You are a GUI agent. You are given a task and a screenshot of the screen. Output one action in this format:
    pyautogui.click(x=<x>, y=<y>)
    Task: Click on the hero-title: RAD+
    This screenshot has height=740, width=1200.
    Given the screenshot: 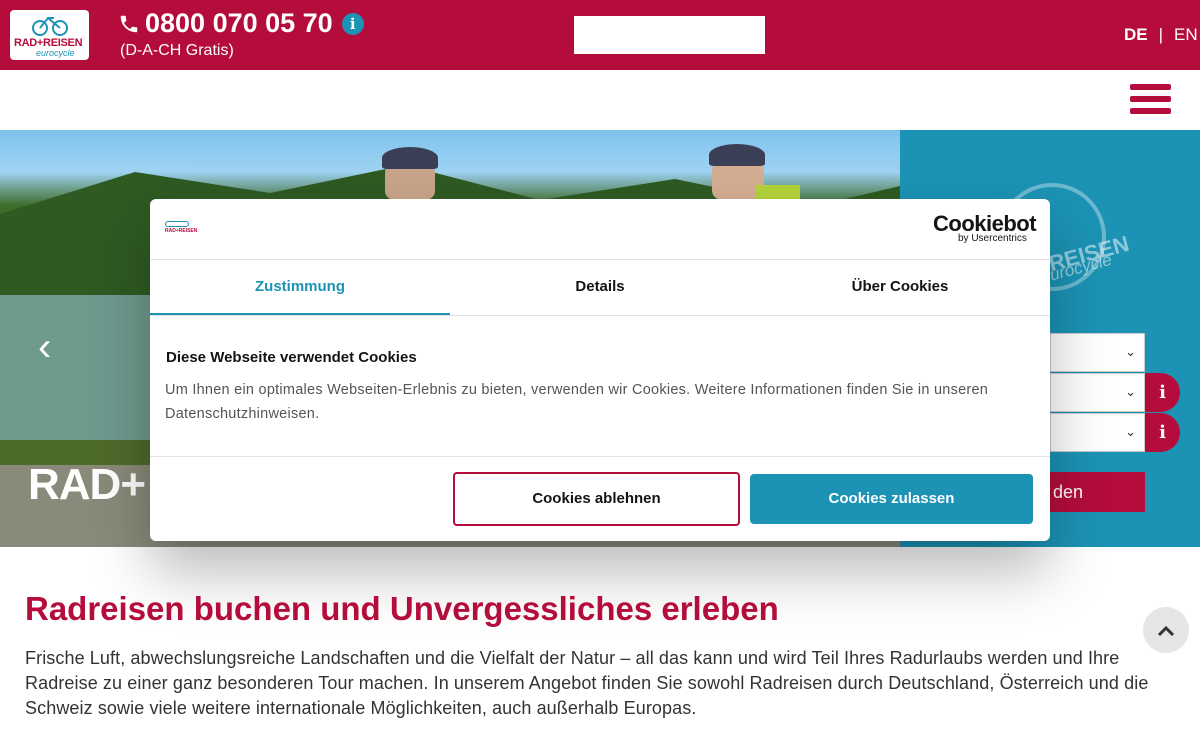 What is the action you would take?
    pyautogui.click(x=87, y=484)
    